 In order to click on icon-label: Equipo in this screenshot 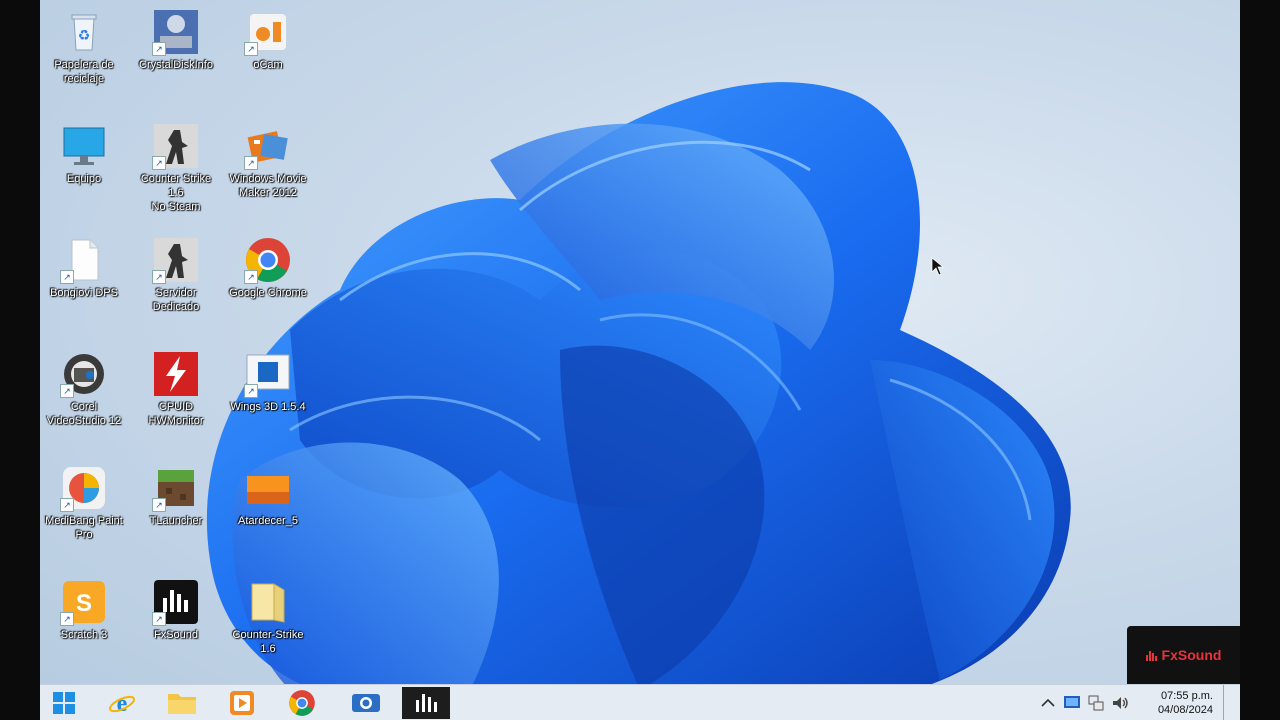, I will do `click(84, 179)`.